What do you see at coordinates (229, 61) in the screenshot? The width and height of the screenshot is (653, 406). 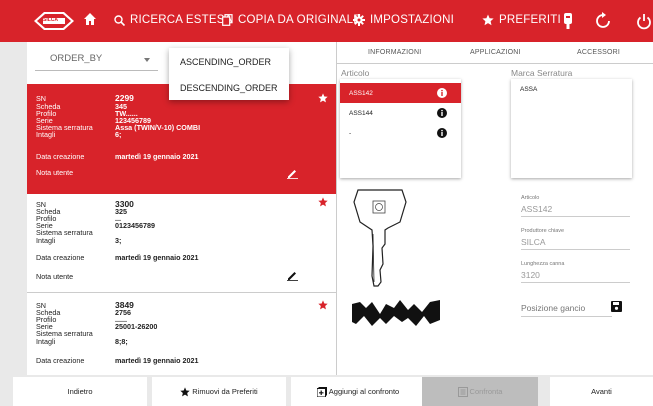 I see `option-ascending: ASCENDING_ORDER` at bounding box center [229, 61].